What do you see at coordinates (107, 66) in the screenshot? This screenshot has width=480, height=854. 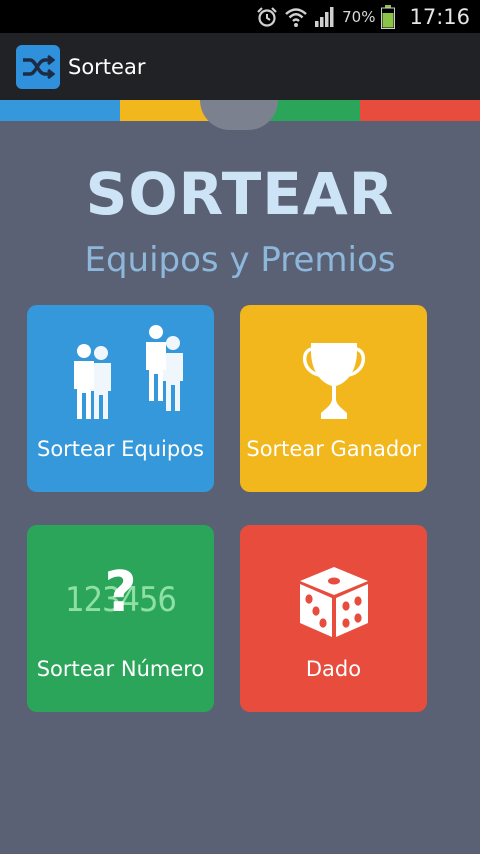 I see `app-title: Sortear` at bounding box center [107, 66].